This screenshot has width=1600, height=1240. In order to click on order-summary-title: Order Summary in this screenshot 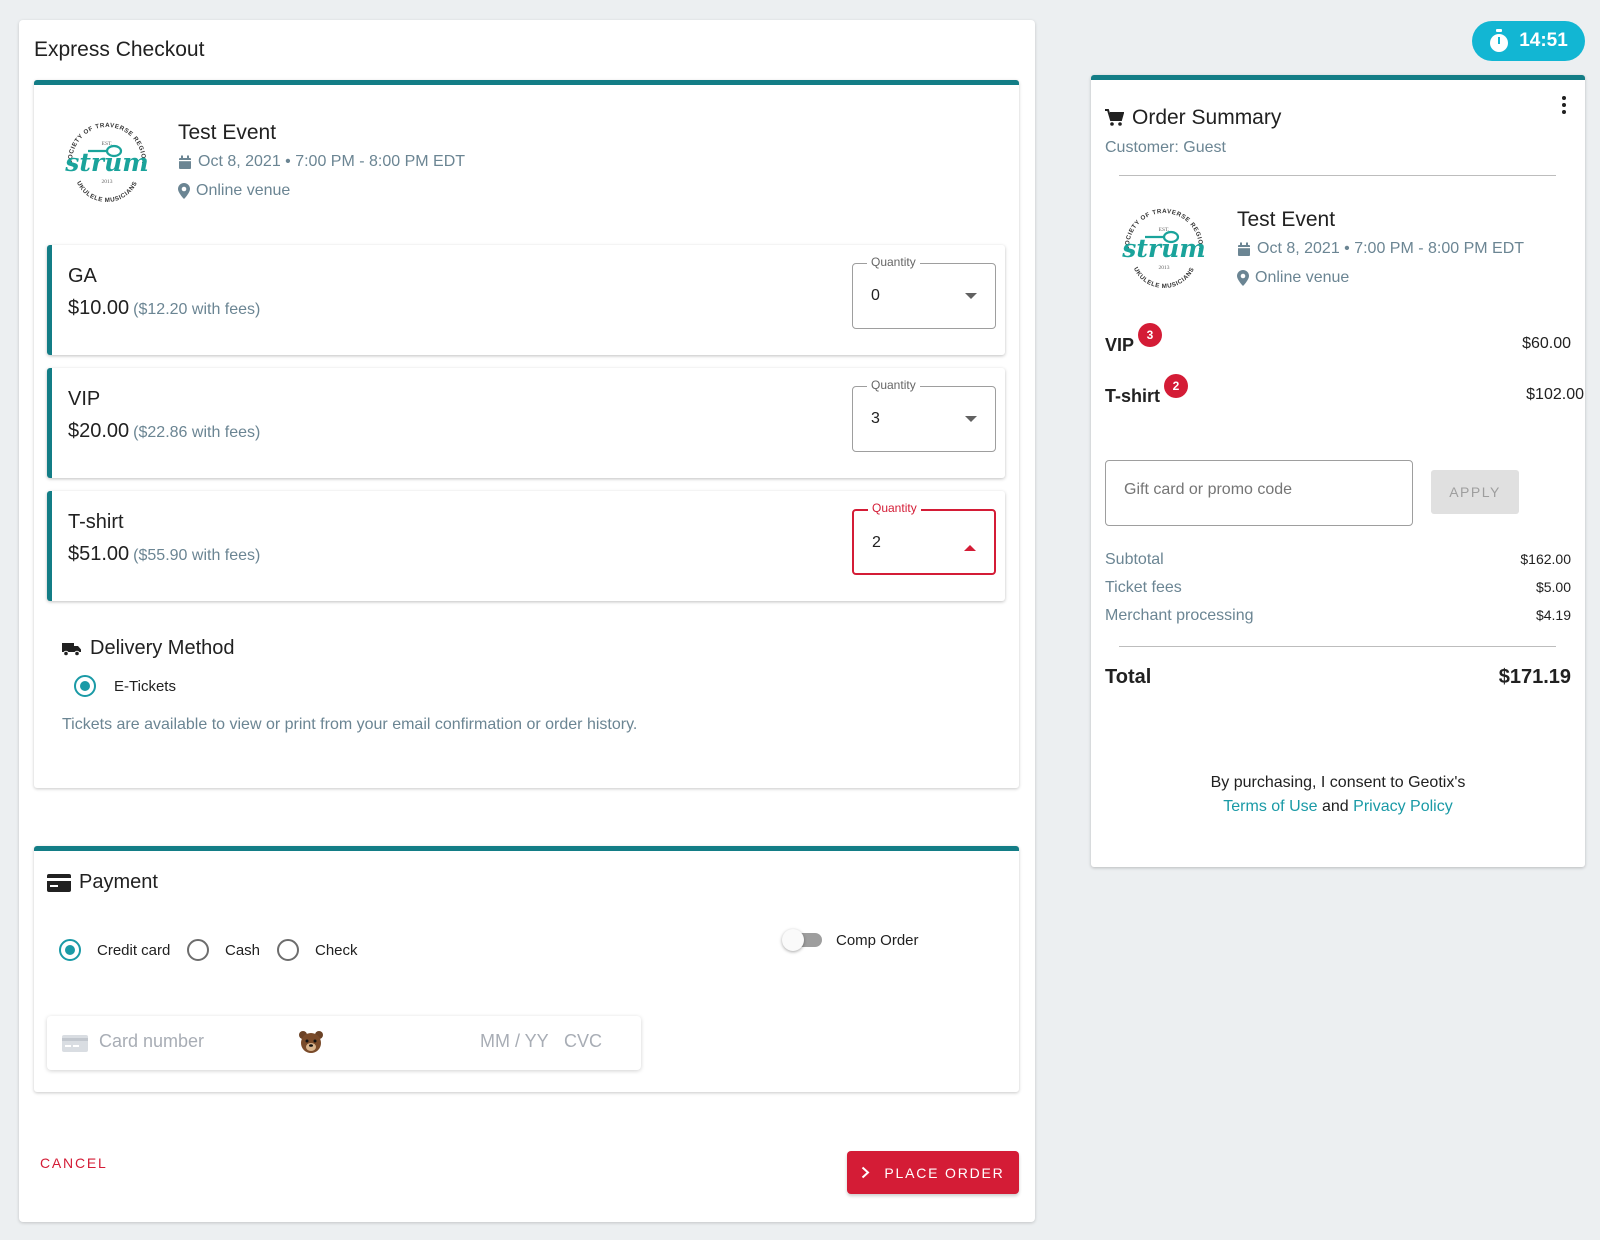, I will do `click(1207, 117)`.